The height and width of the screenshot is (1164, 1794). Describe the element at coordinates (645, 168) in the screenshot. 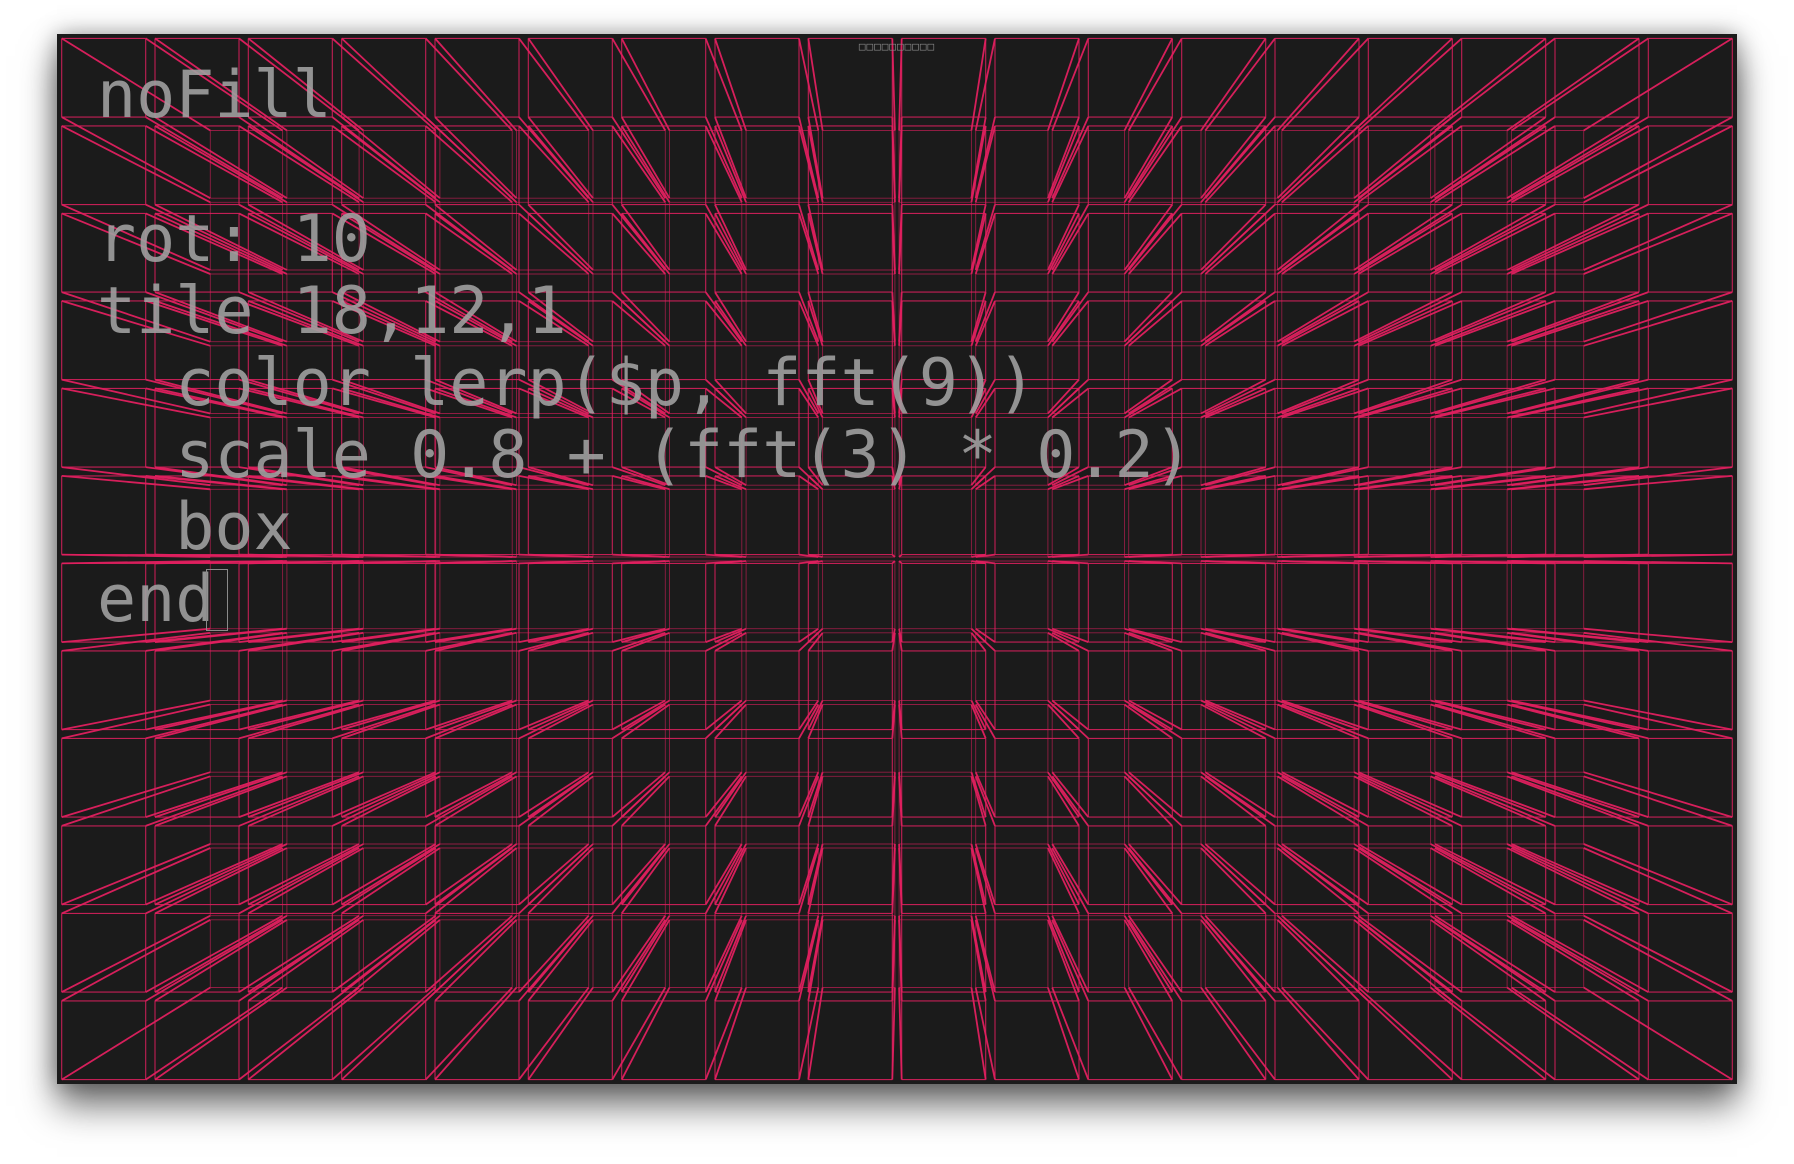

I see `code-line` at that location.